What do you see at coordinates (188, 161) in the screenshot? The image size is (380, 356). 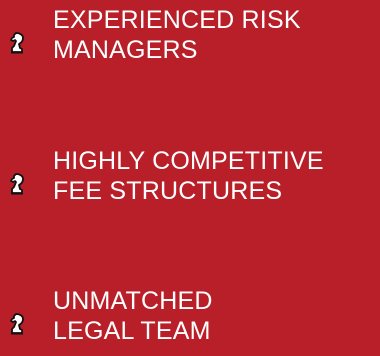 I see `feature-line-1: HIGHLY COMPETITIVE` at bounding box center [188, 161].